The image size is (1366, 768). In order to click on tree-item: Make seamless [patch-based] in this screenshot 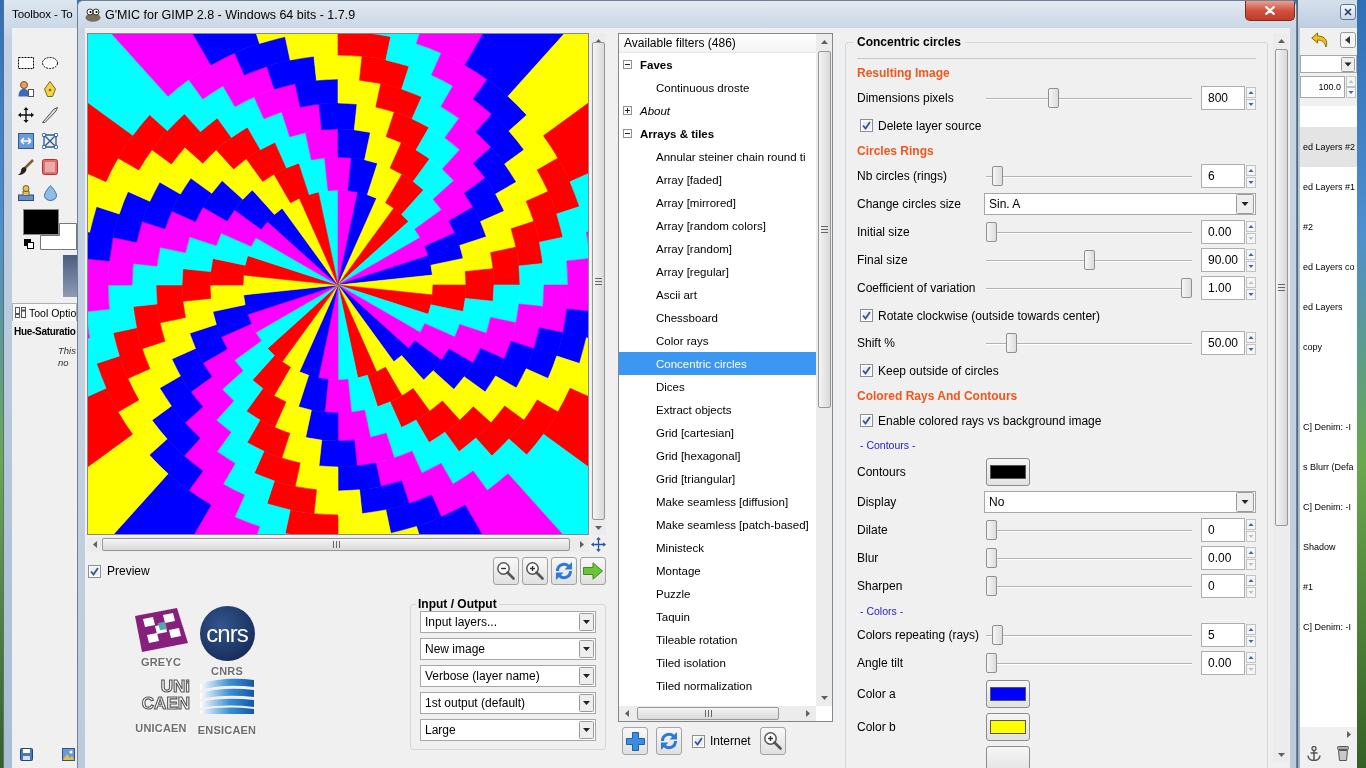, I will do `click(717, 524)`.